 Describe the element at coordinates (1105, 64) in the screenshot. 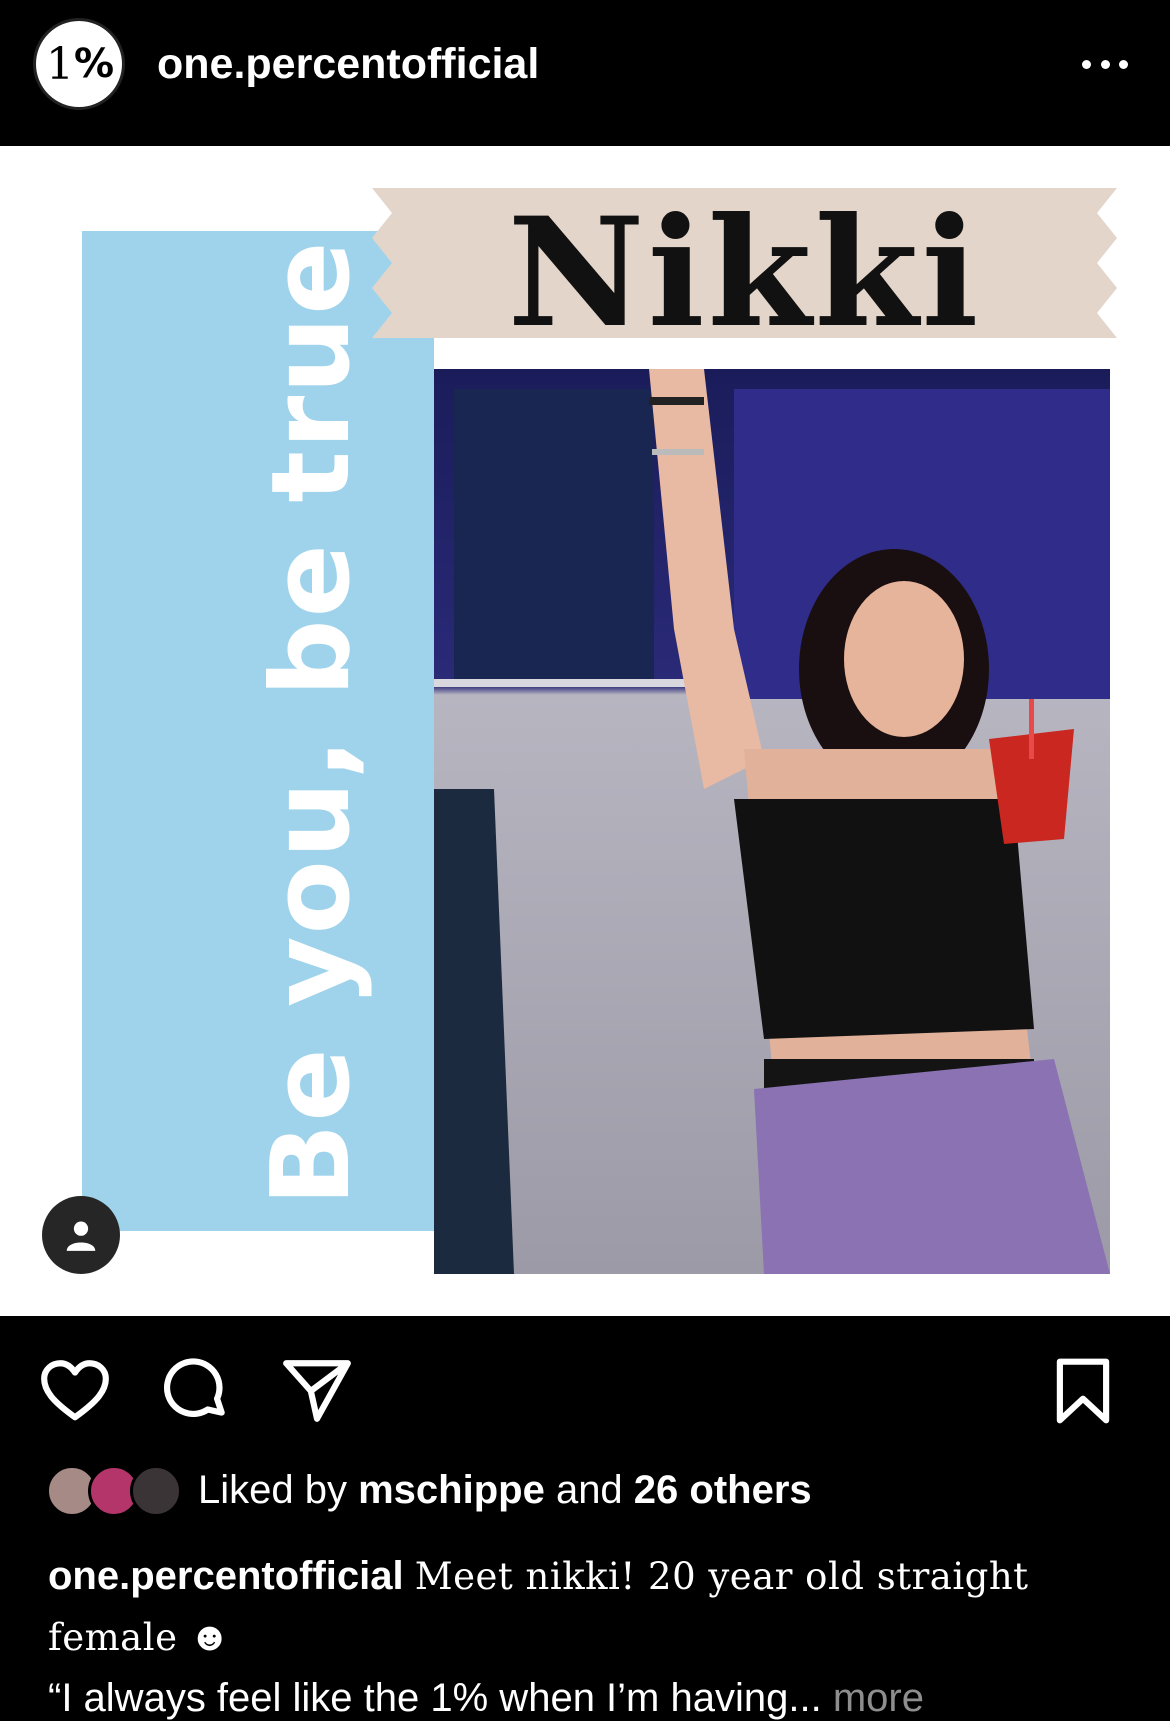

I see `more-options-icon` at that location.